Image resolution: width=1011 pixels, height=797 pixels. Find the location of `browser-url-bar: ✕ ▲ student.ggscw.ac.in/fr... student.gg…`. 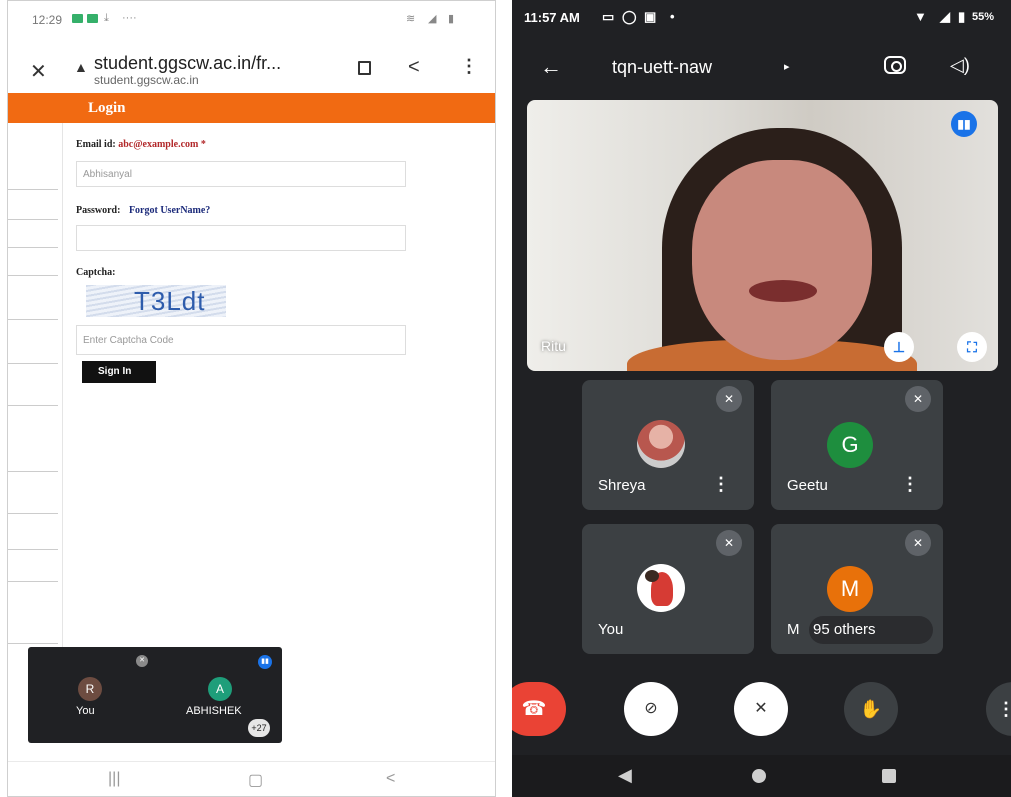

browser-url-bar: ✕ ▲ student.ggscw.ac.in/fr... student.gg… is located at coordinates (251, 66).